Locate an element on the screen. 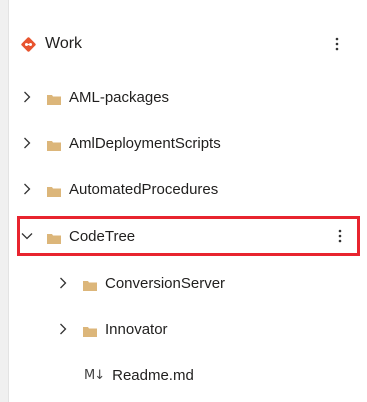 The image size is (367, 402). tree-item-readme: M↓ Readme.md is located at coordinates (221, 375).